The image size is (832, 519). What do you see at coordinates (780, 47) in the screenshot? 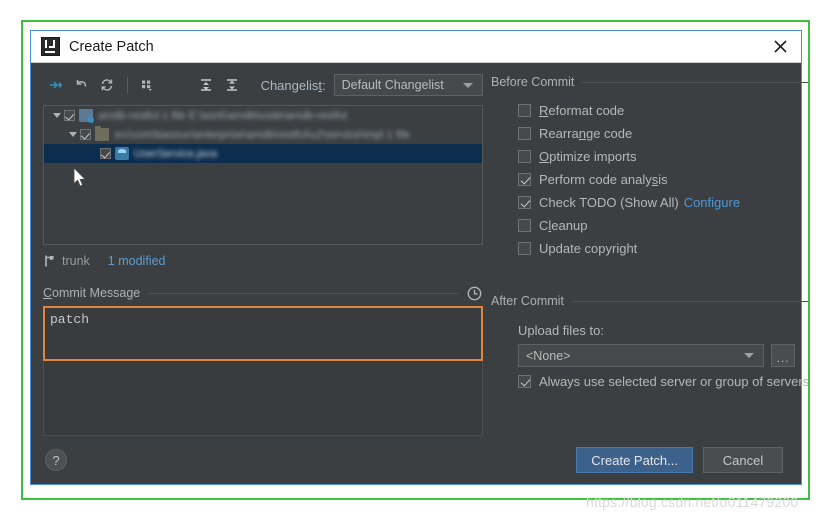
I see `close-icon` at bounding box center [780, 47].